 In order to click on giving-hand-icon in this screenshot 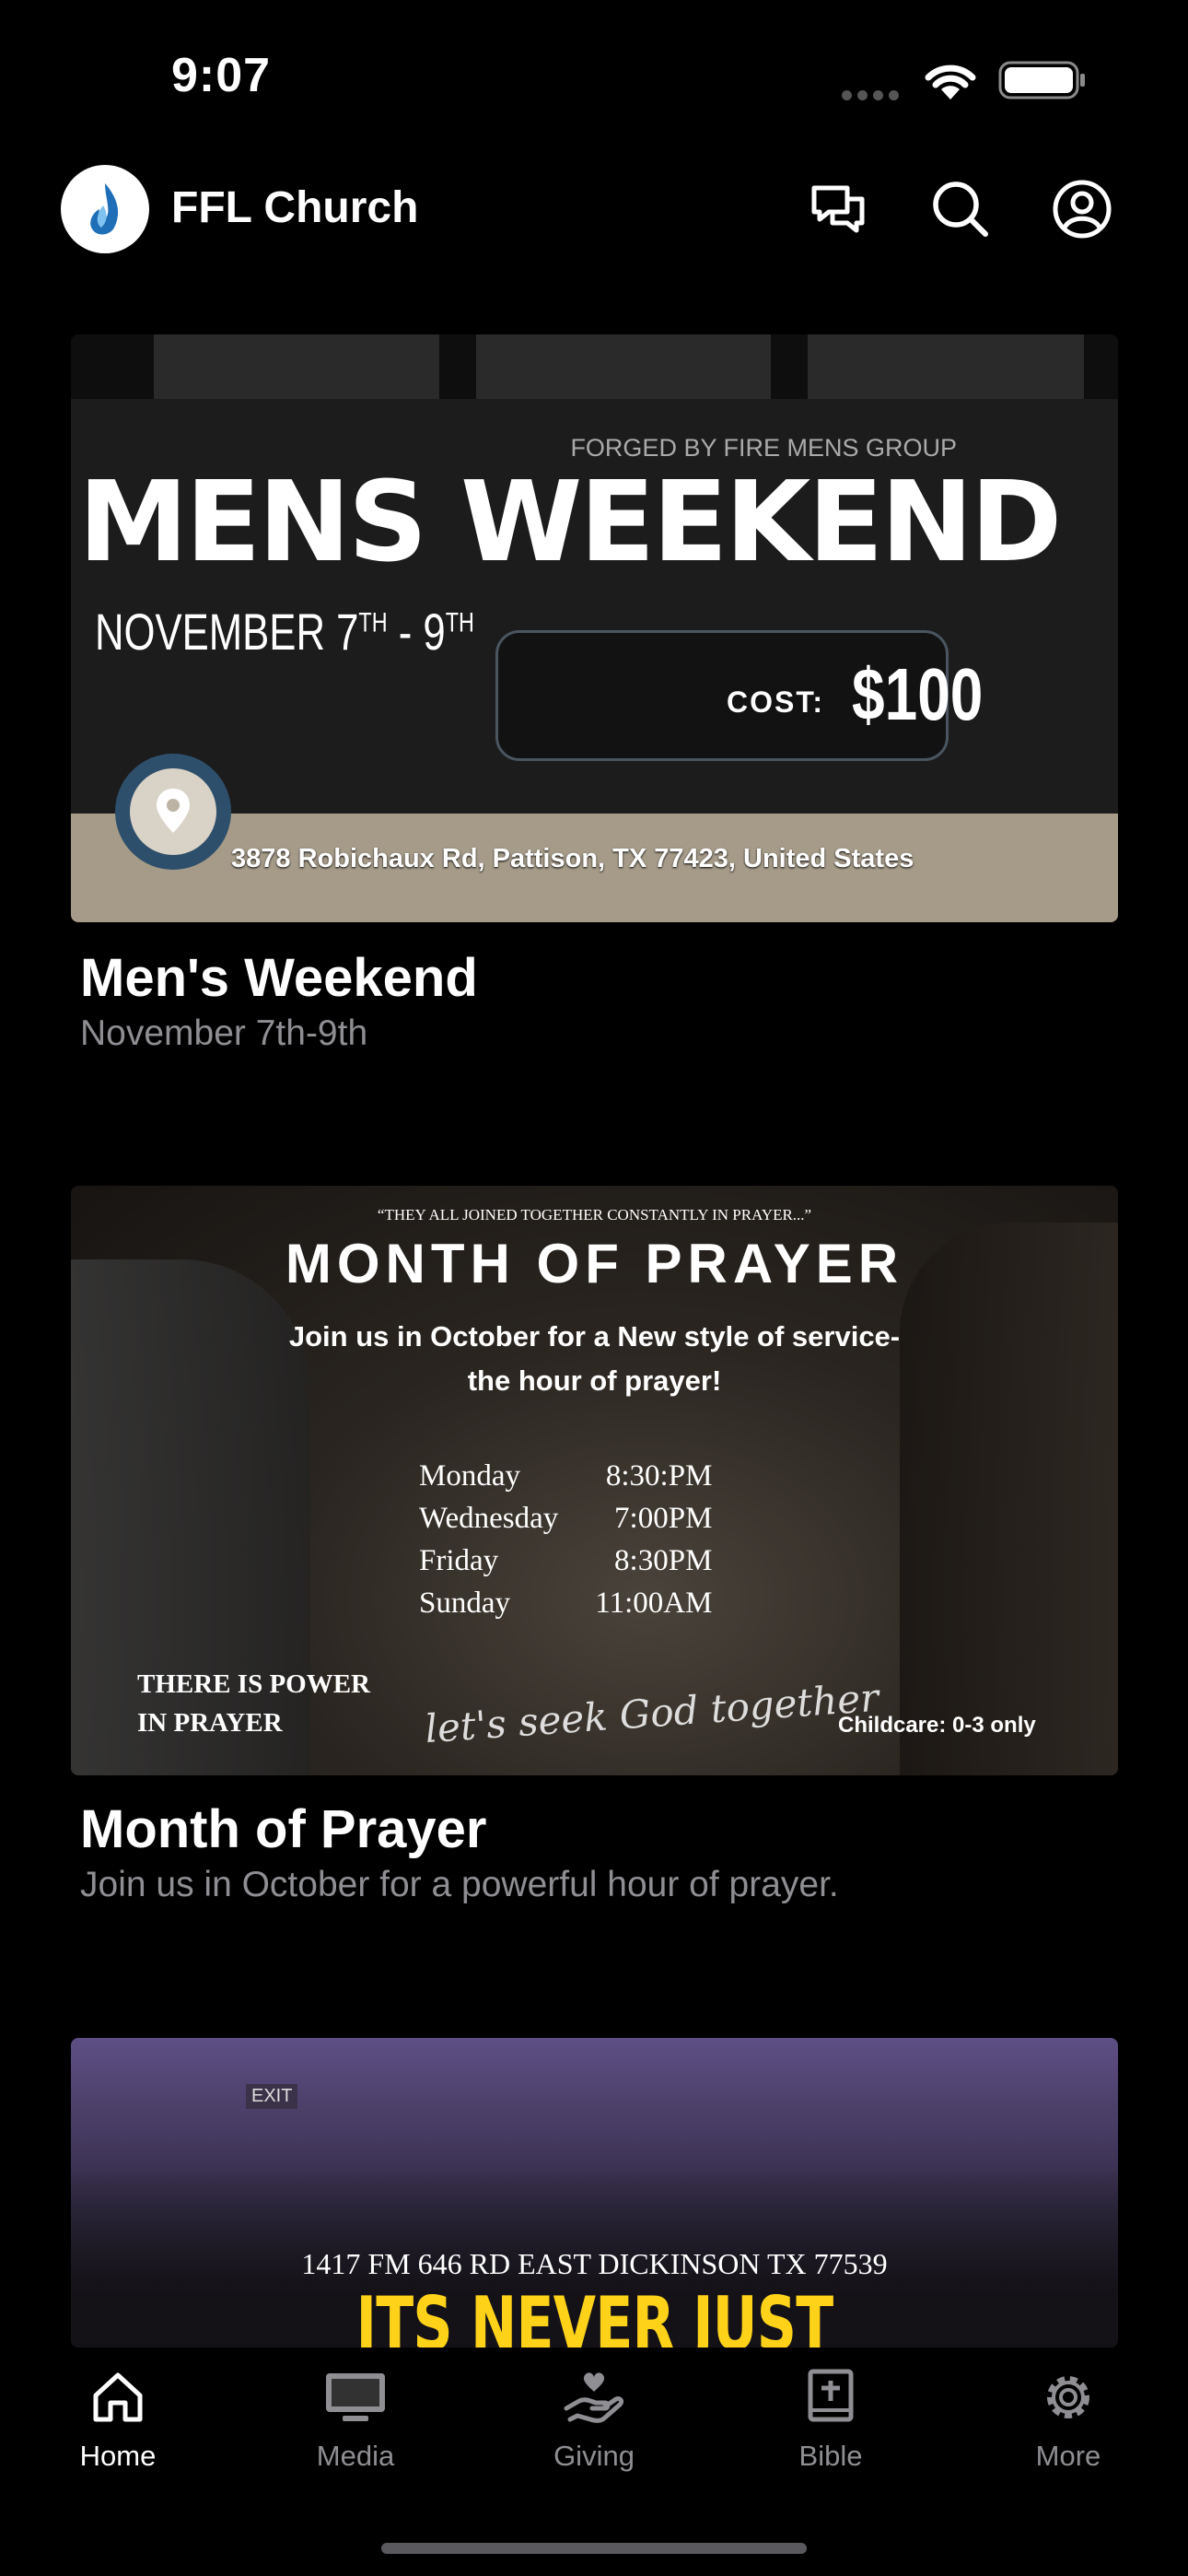, I will do `click(594, 2397)`.